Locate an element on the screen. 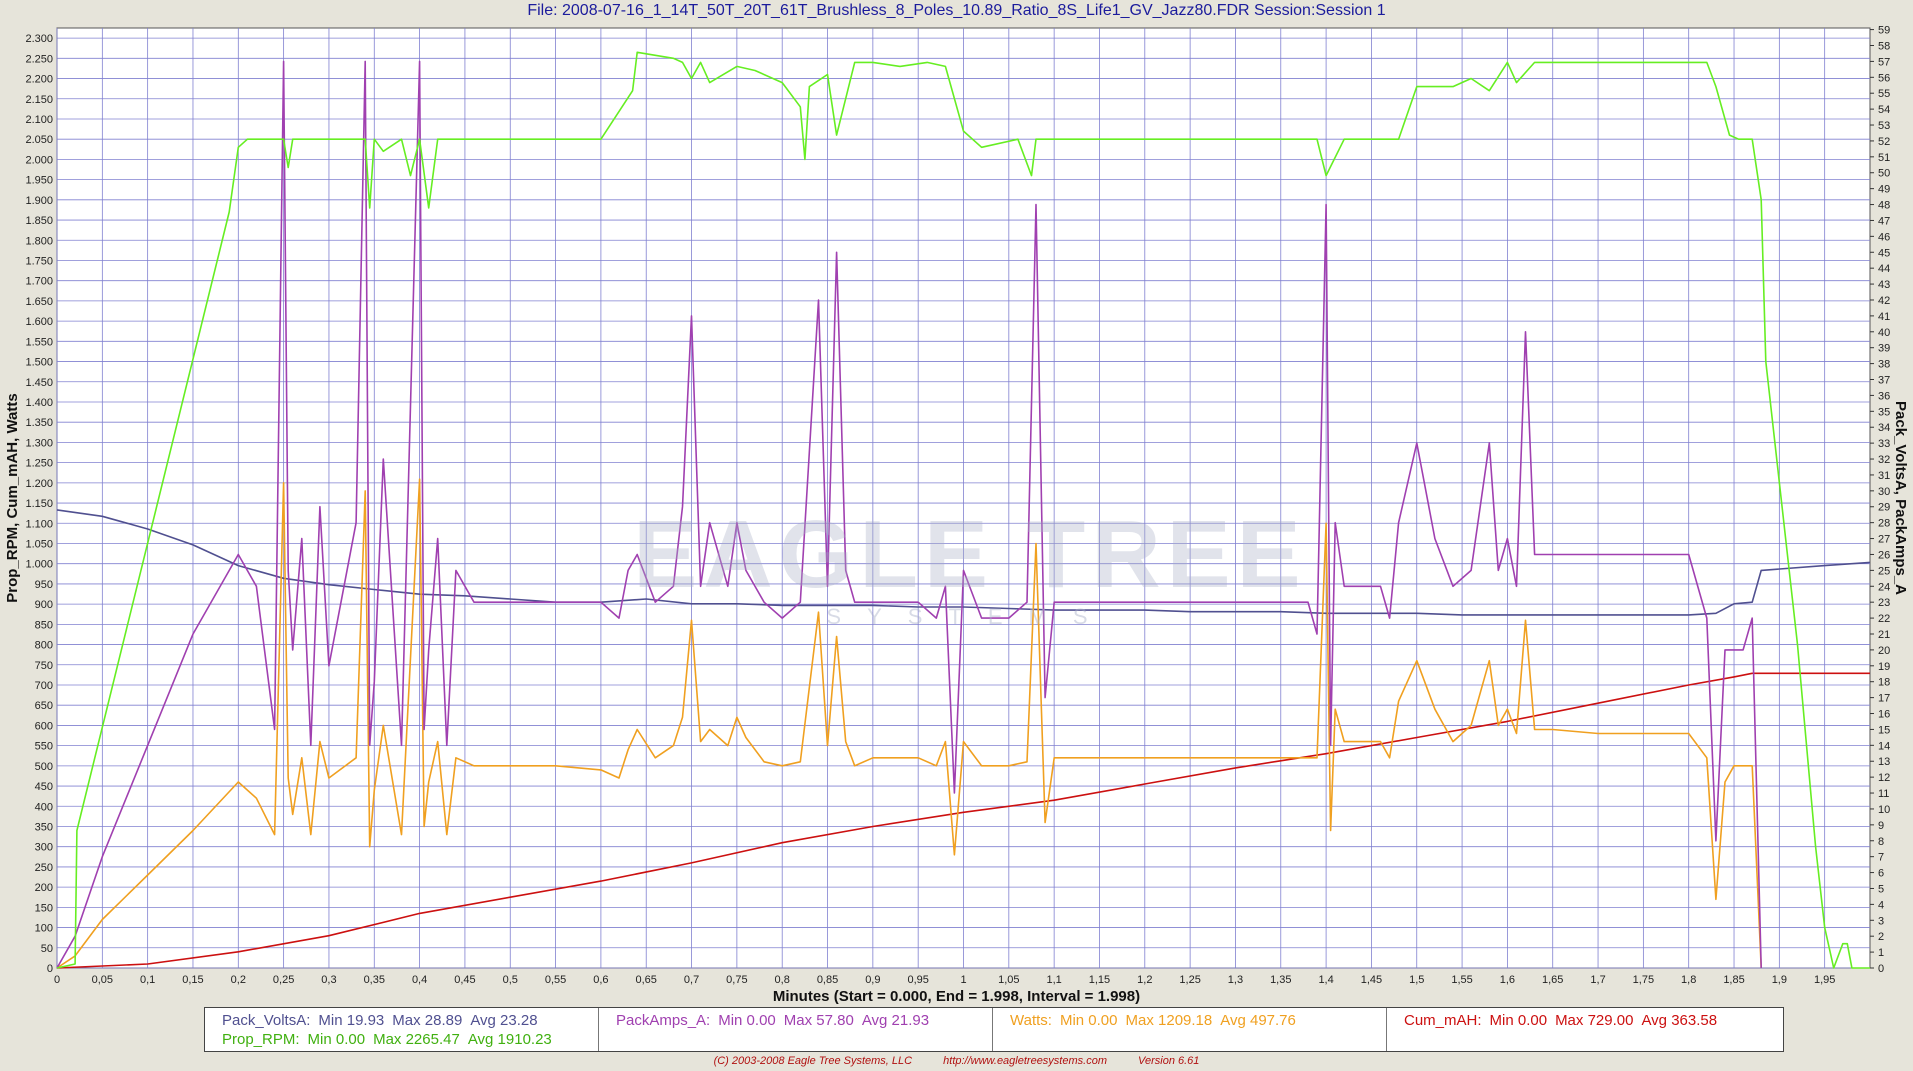  y-left-tick-label: 1.800 is located at coordinates (39, 241).